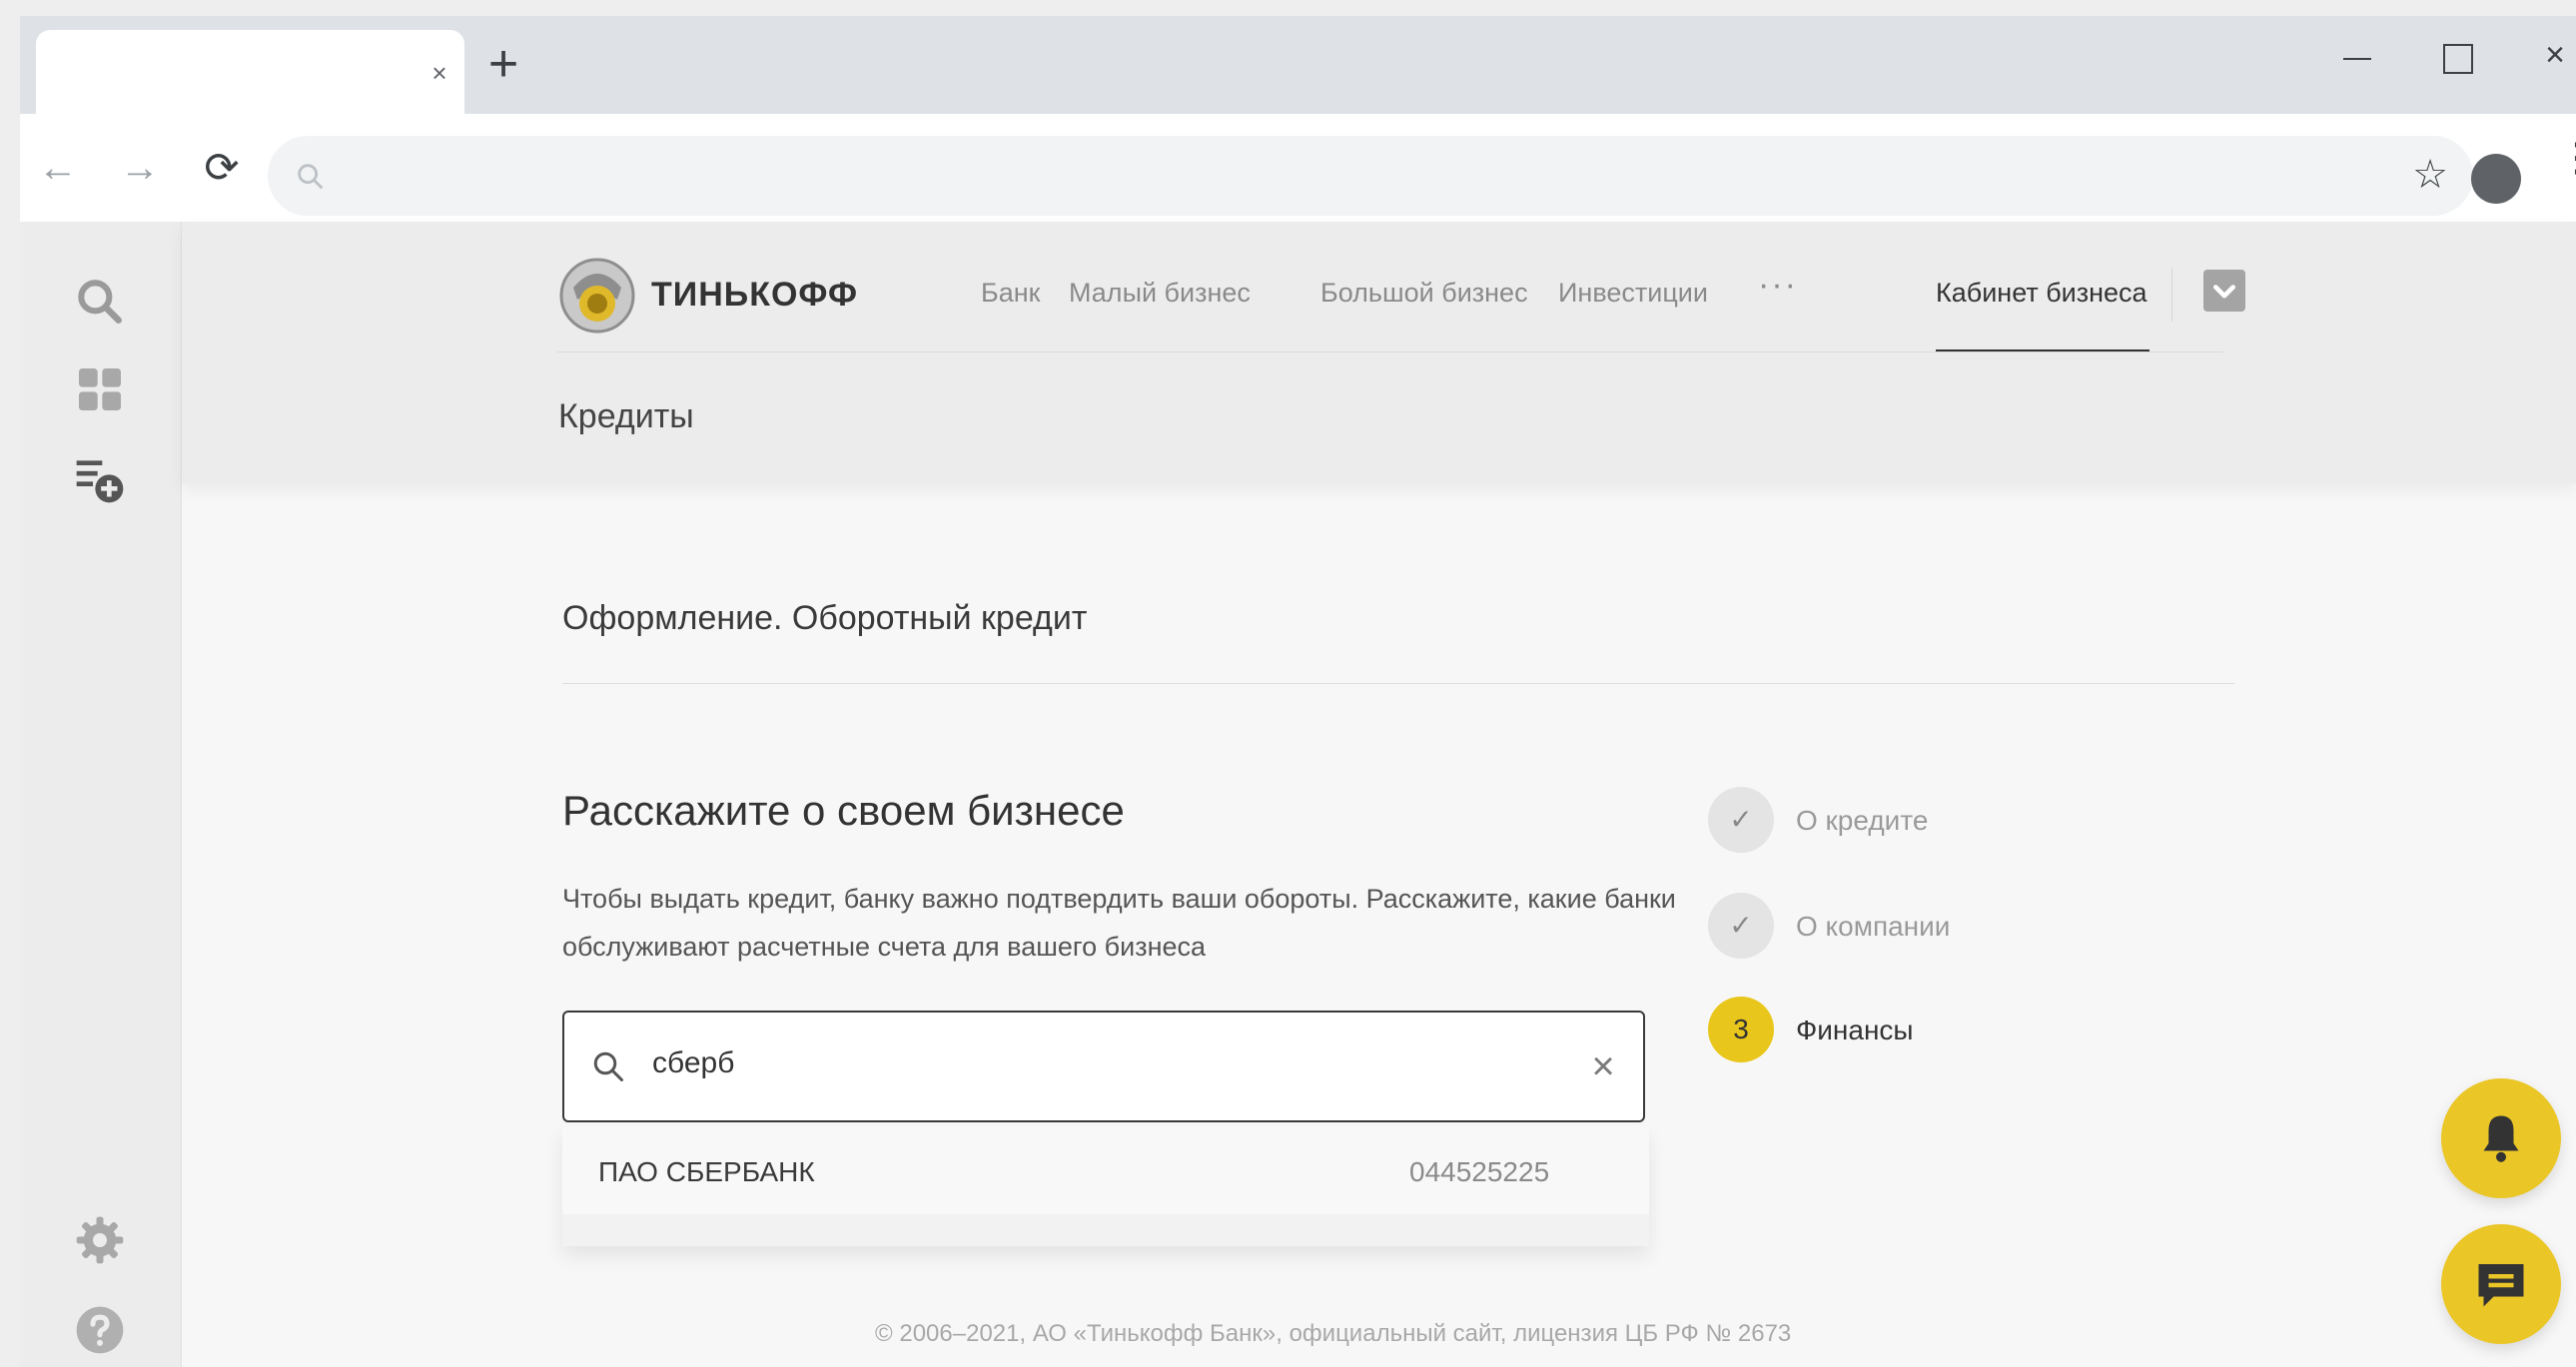 The width and height of the screenshot is (2576, 1367). What do you see at coordinates (1778, 286) in the screenshot?
I see `more-icon: ···` at bounding box center [1778, 286].